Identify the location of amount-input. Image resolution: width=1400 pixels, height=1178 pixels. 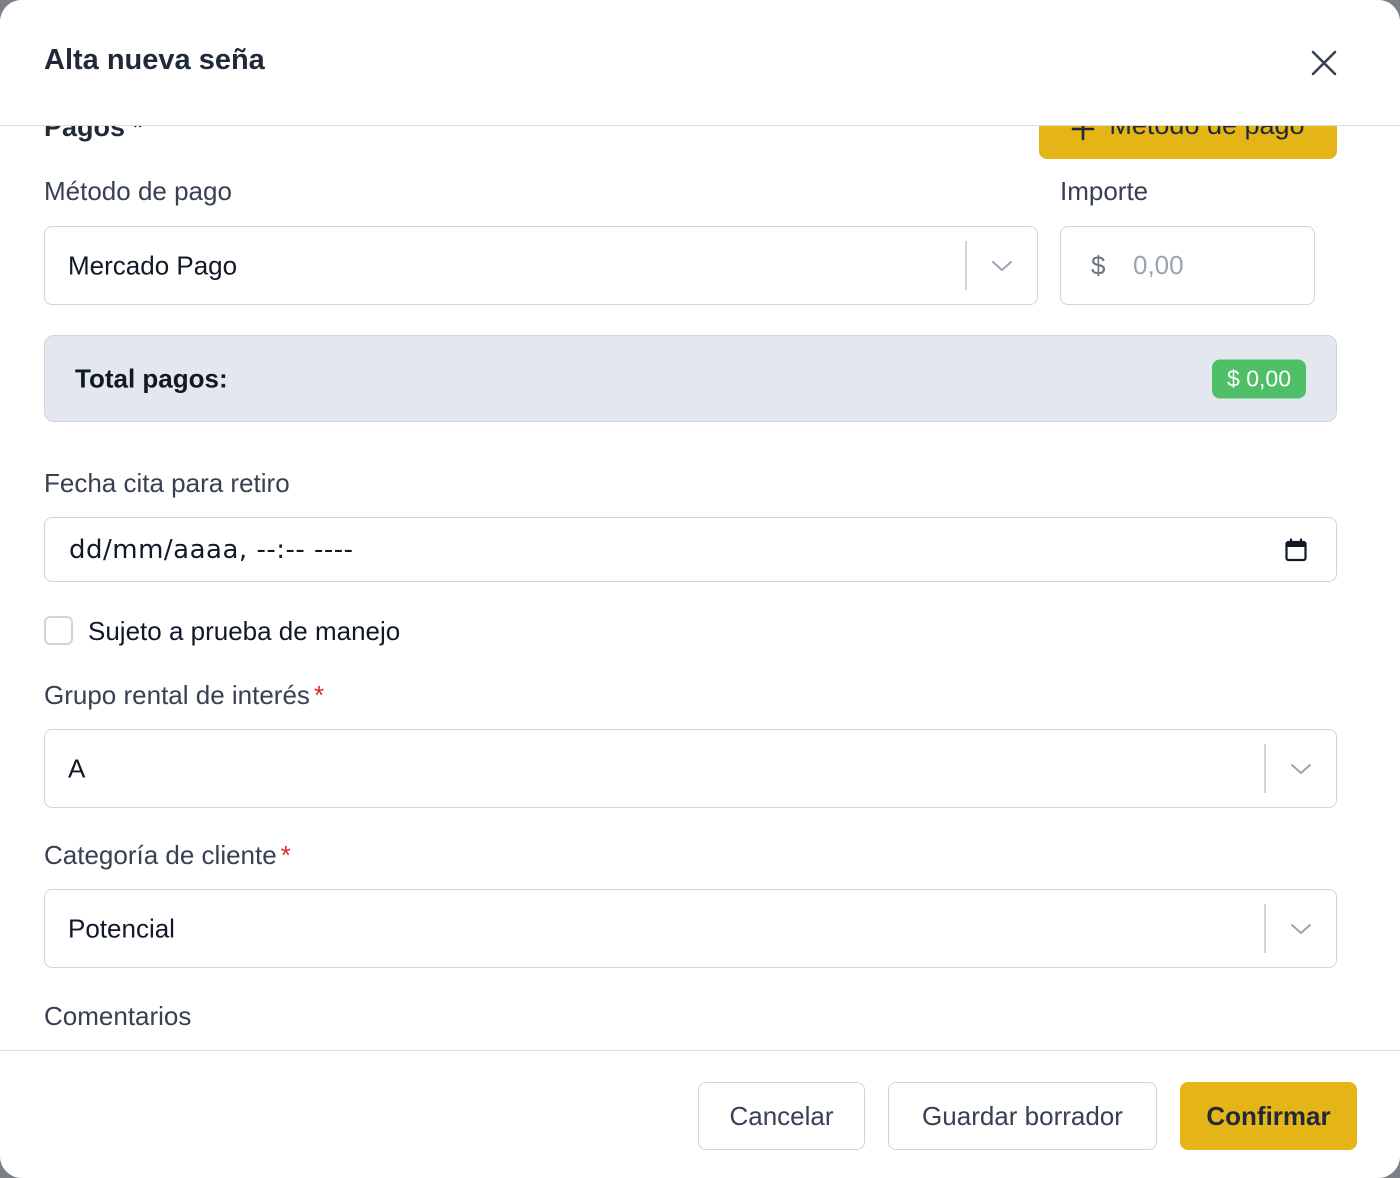
(1218, 265).